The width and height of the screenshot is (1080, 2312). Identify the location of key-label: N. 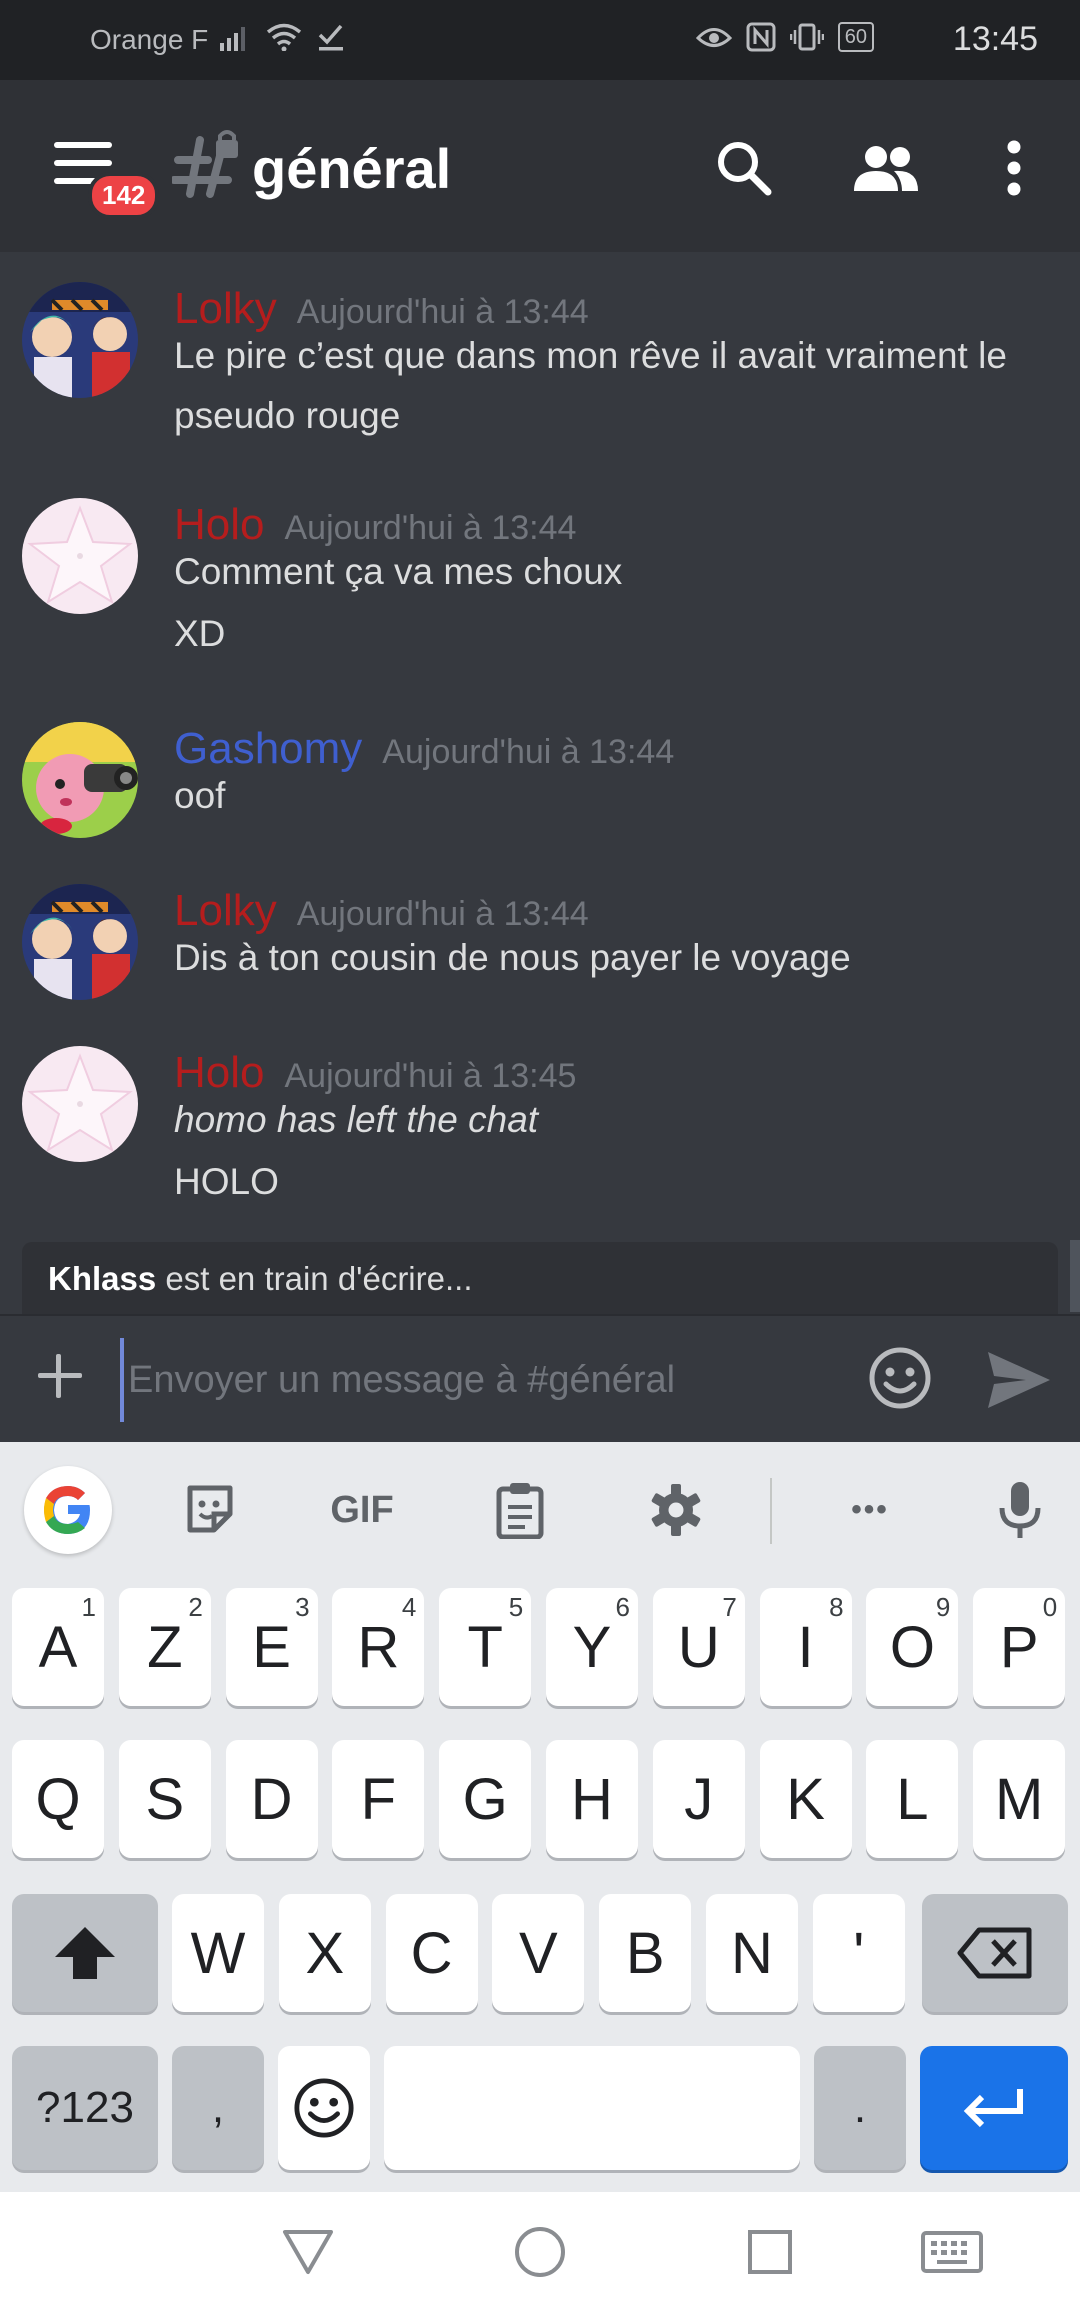
(752, 1953).